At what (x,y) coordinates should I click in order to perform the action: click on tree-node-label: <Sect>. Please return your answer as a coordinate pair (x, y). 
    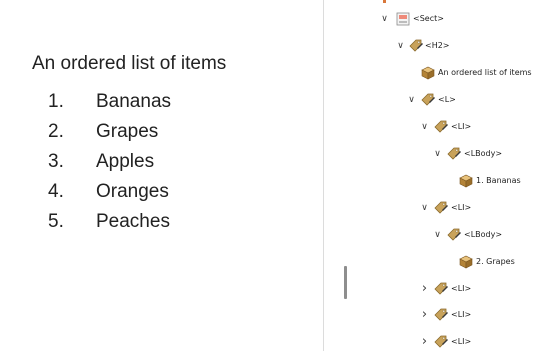
    Looking at the image, I should click on (428, 18).